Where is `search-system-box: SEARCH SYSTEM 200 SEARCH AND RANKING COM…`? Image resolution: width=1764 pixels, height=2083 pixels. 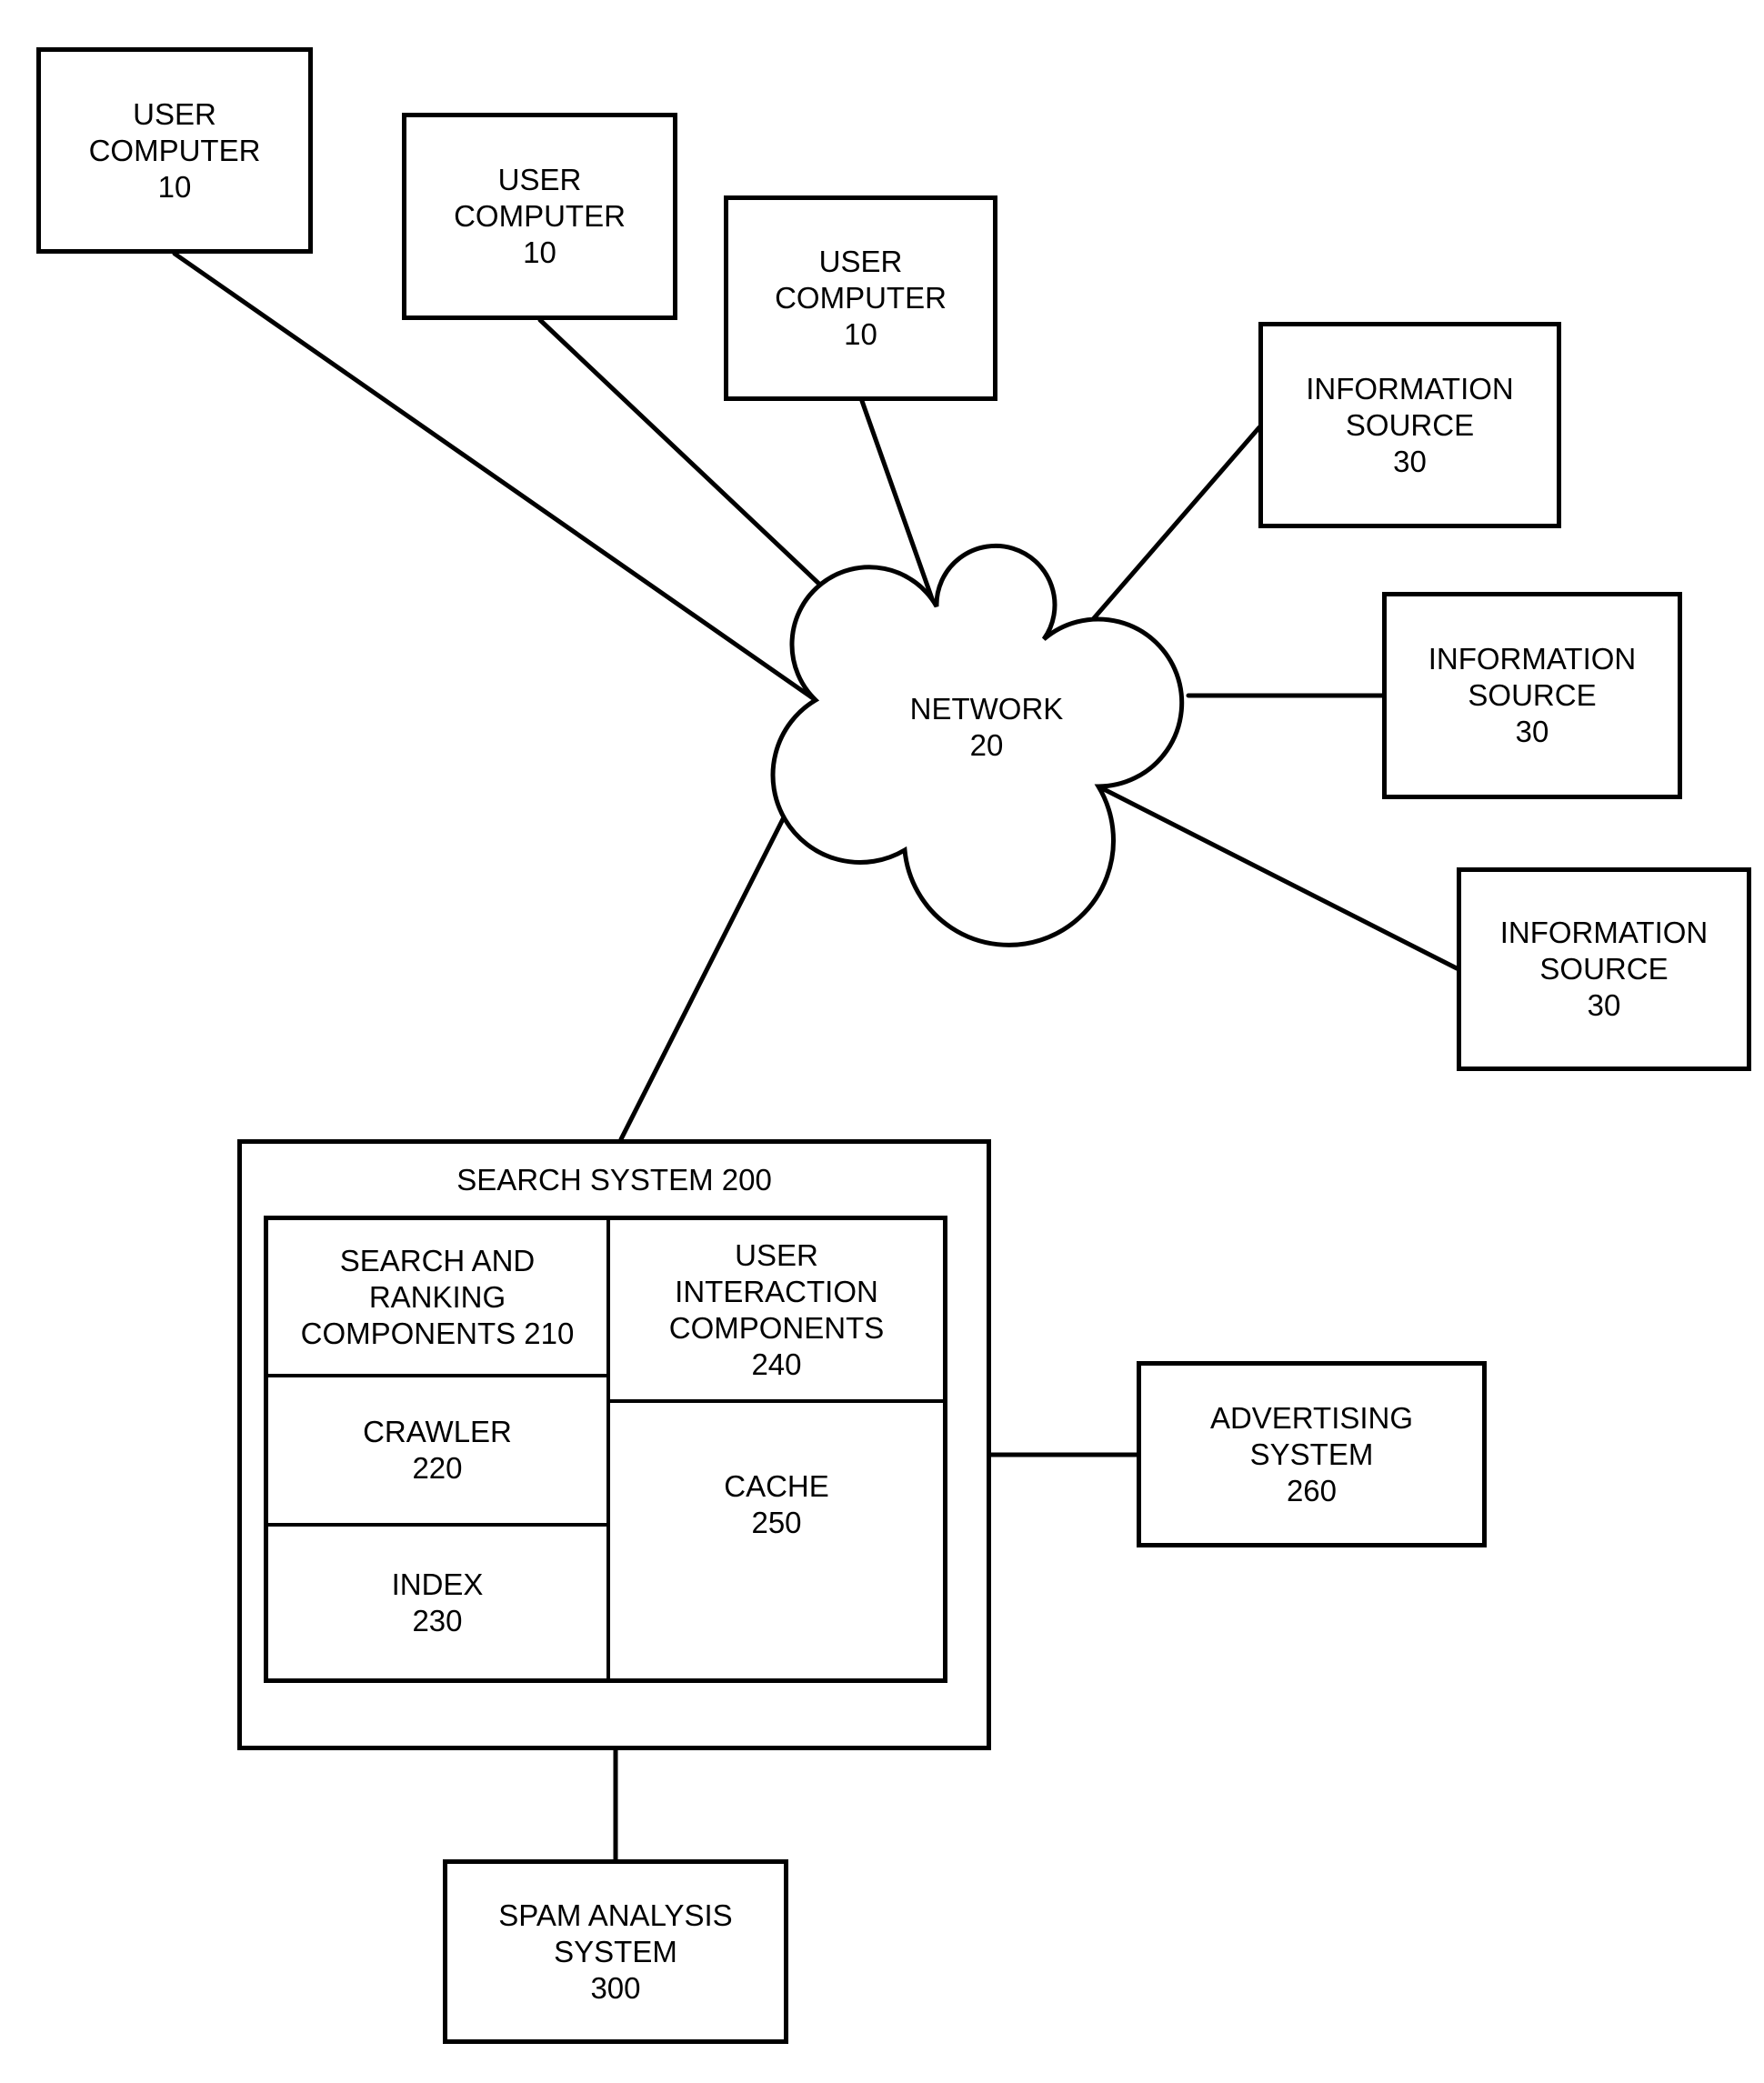
search-system-box: SEARCH SYSTEM 200 SEARCH AND RANKING COM… is located at coordinates (614, 1444).